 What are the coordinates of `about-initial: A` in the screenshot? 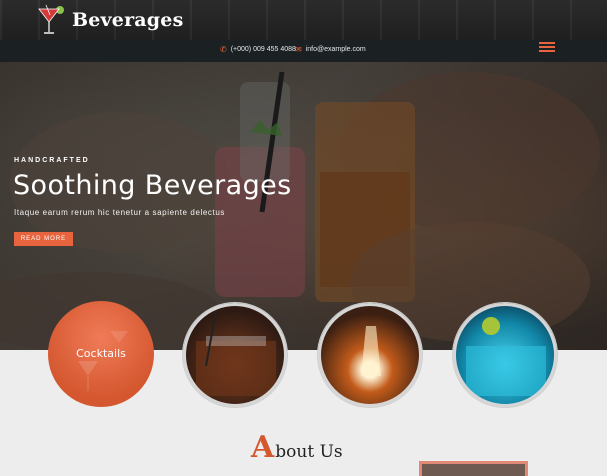 It's located at (263, 447).